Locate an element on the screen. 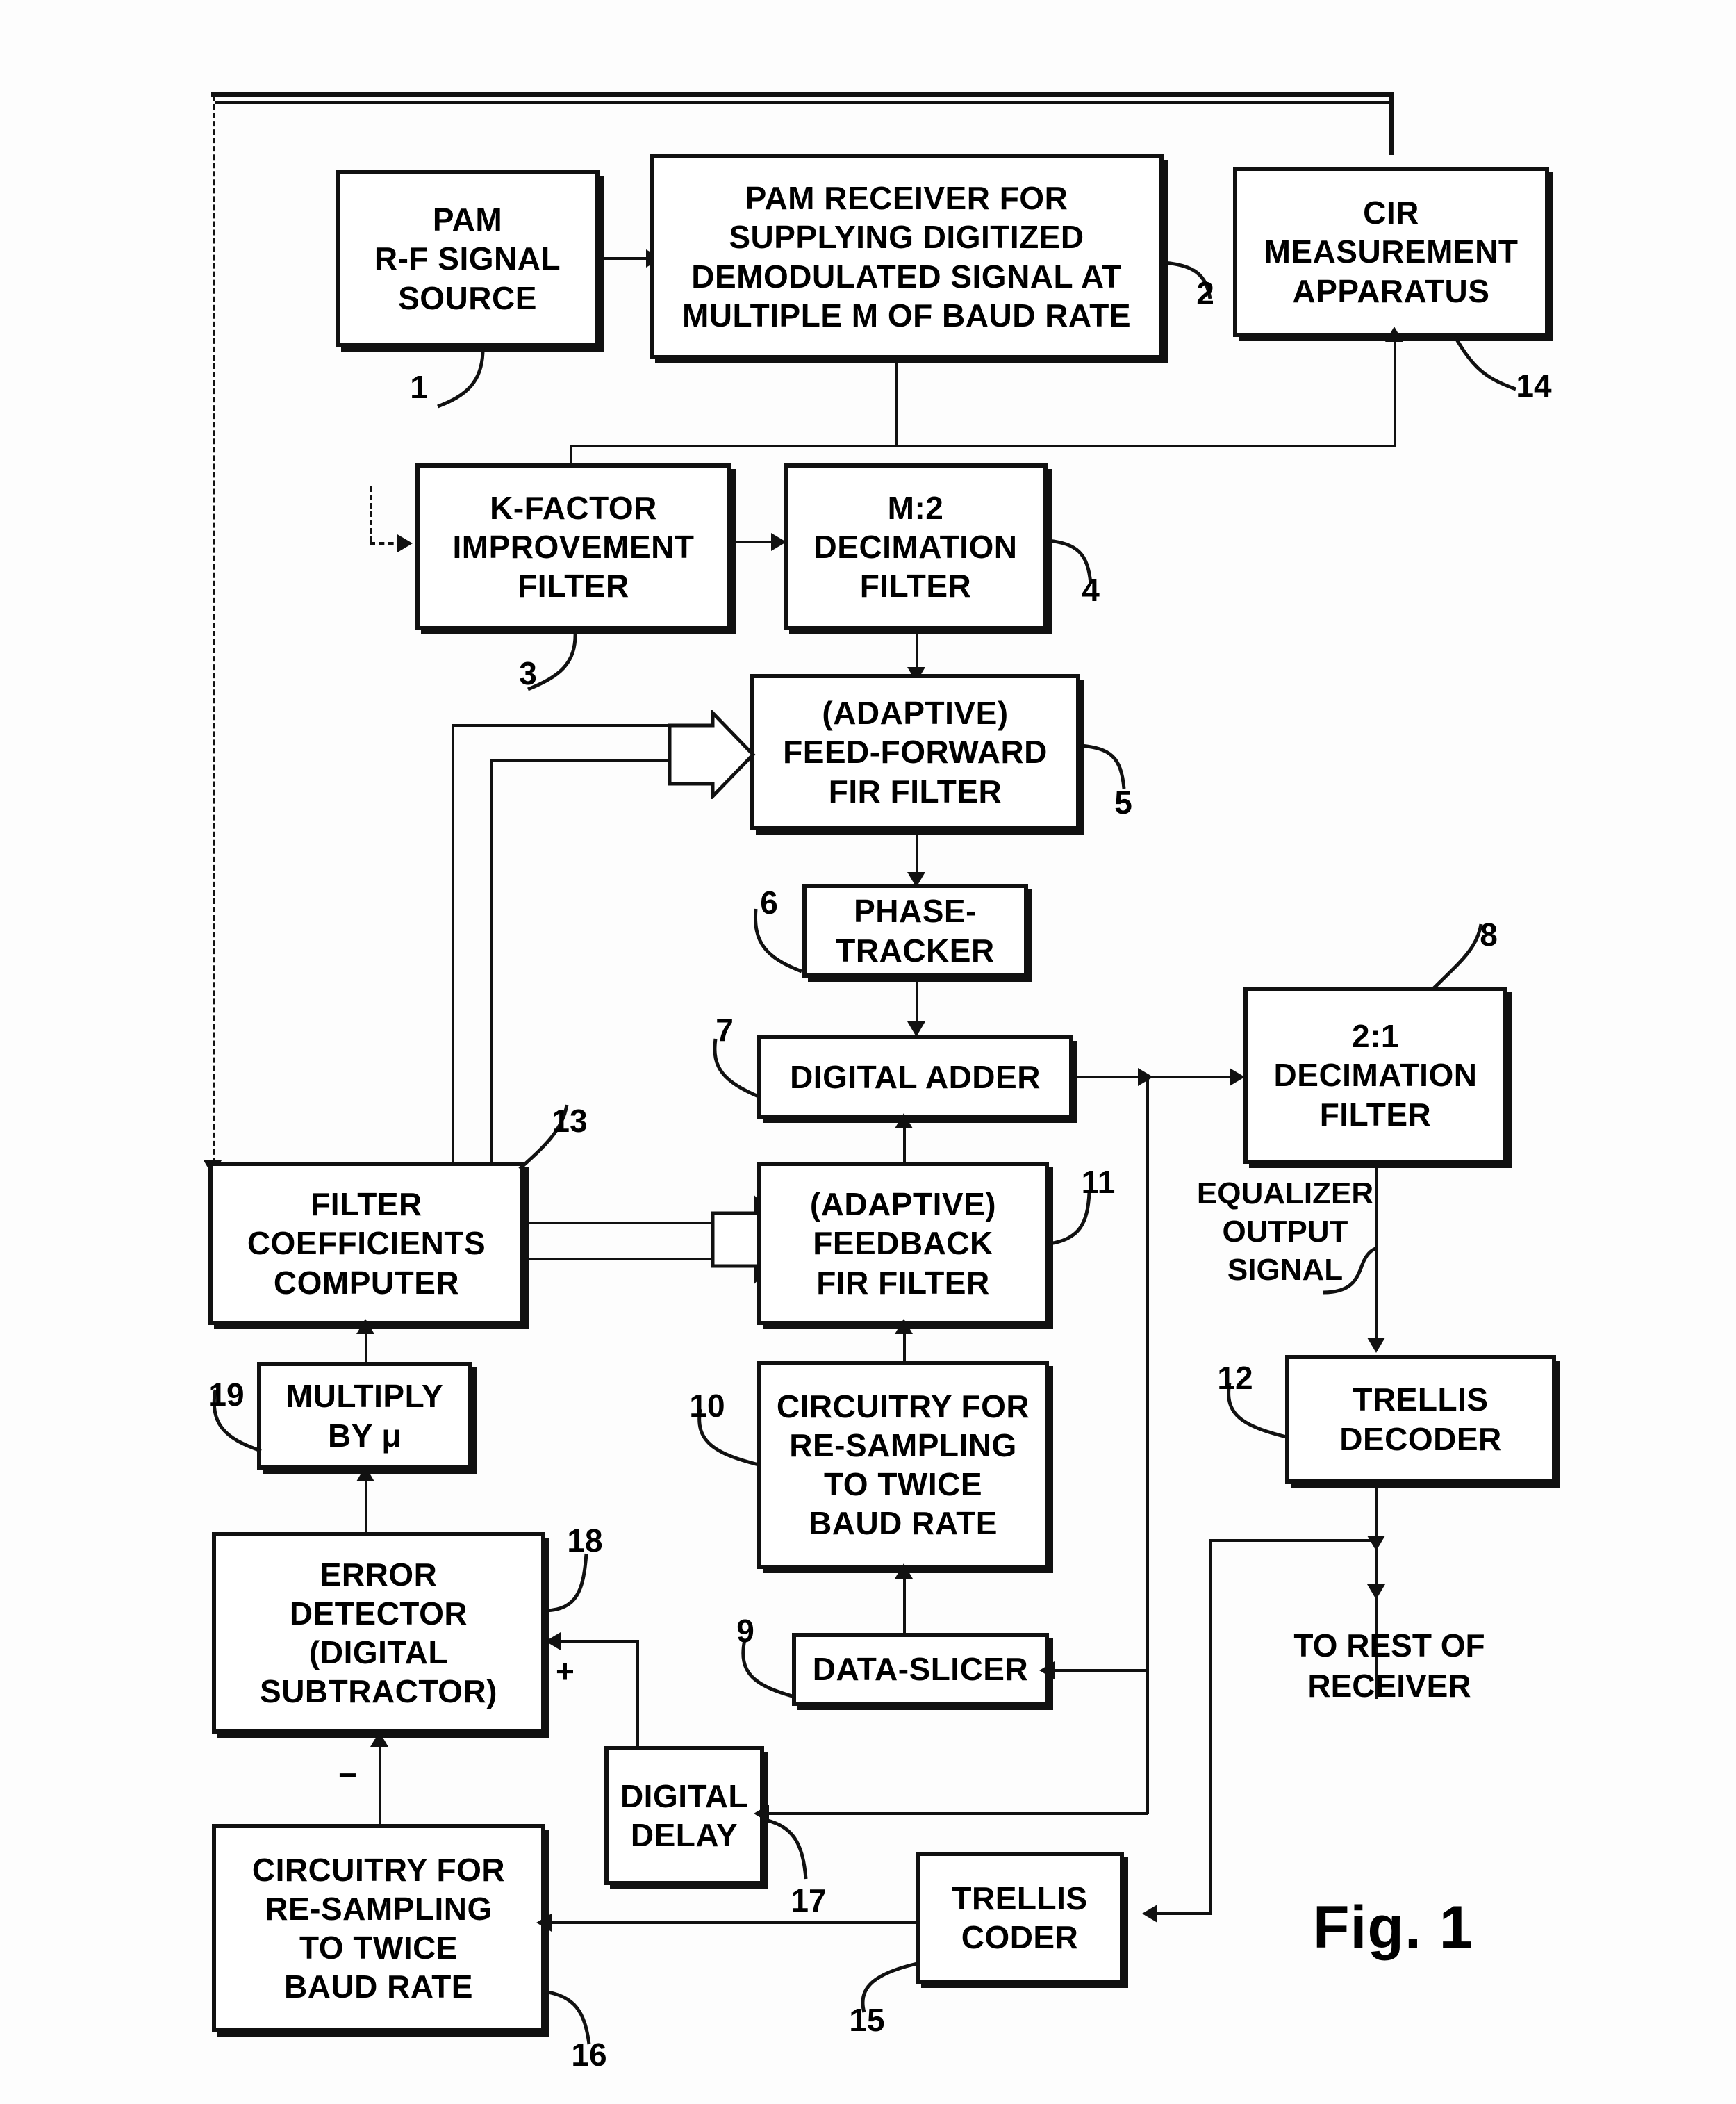 The width and height of the screenshot is (1736, 2104). refnum-2: 2 is located at coordinates (1205, 293).